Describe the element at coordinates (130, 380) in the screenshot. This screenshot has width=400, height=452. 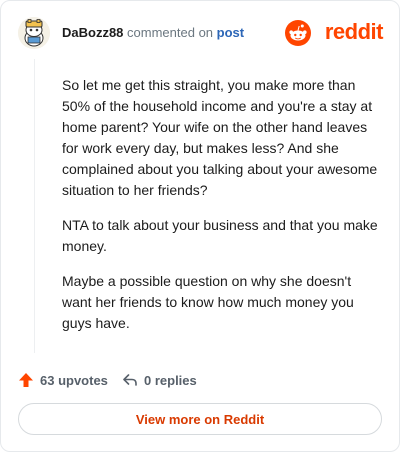
I see `reply-arrow-icon` at that location.